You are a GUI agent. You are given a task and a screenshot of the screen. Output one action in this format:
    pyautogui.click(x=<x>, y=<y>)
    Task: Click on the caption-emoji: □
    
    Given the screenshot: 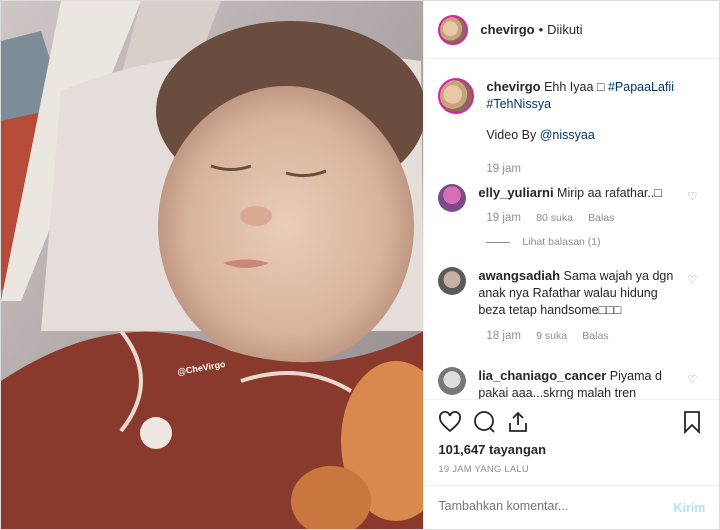 What is the action you would take?
    pyautogui.click(x=600, y=87)
    